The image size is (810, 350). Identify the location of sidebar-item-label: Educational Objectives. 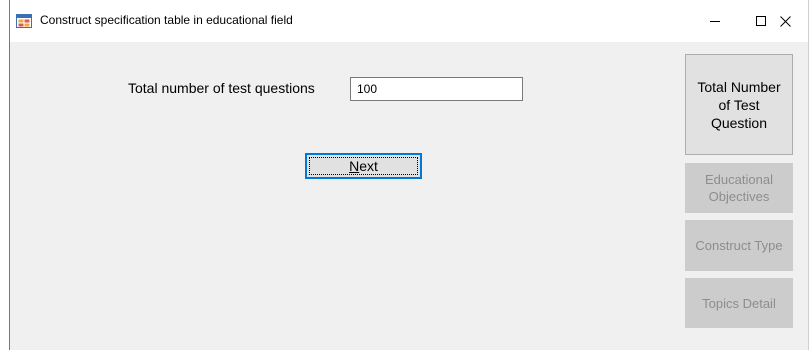
(739, 188).